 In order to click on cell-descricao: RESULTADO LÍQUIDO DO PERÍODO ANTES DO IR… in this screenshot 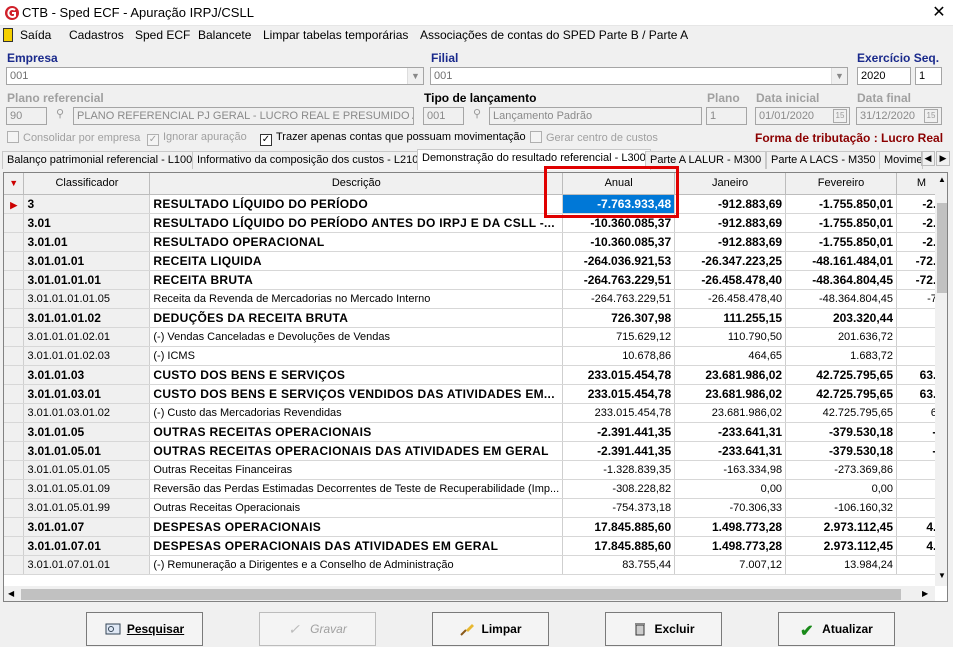, I will do `click(356, 223)`.